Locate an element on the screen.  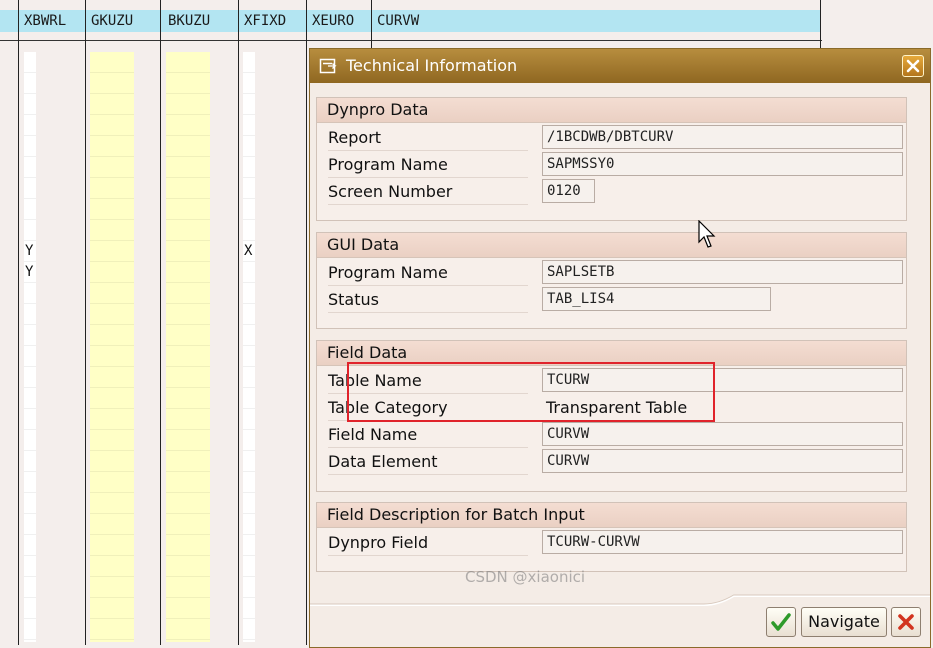
status-label: Status is located at coordinates (428, 300).